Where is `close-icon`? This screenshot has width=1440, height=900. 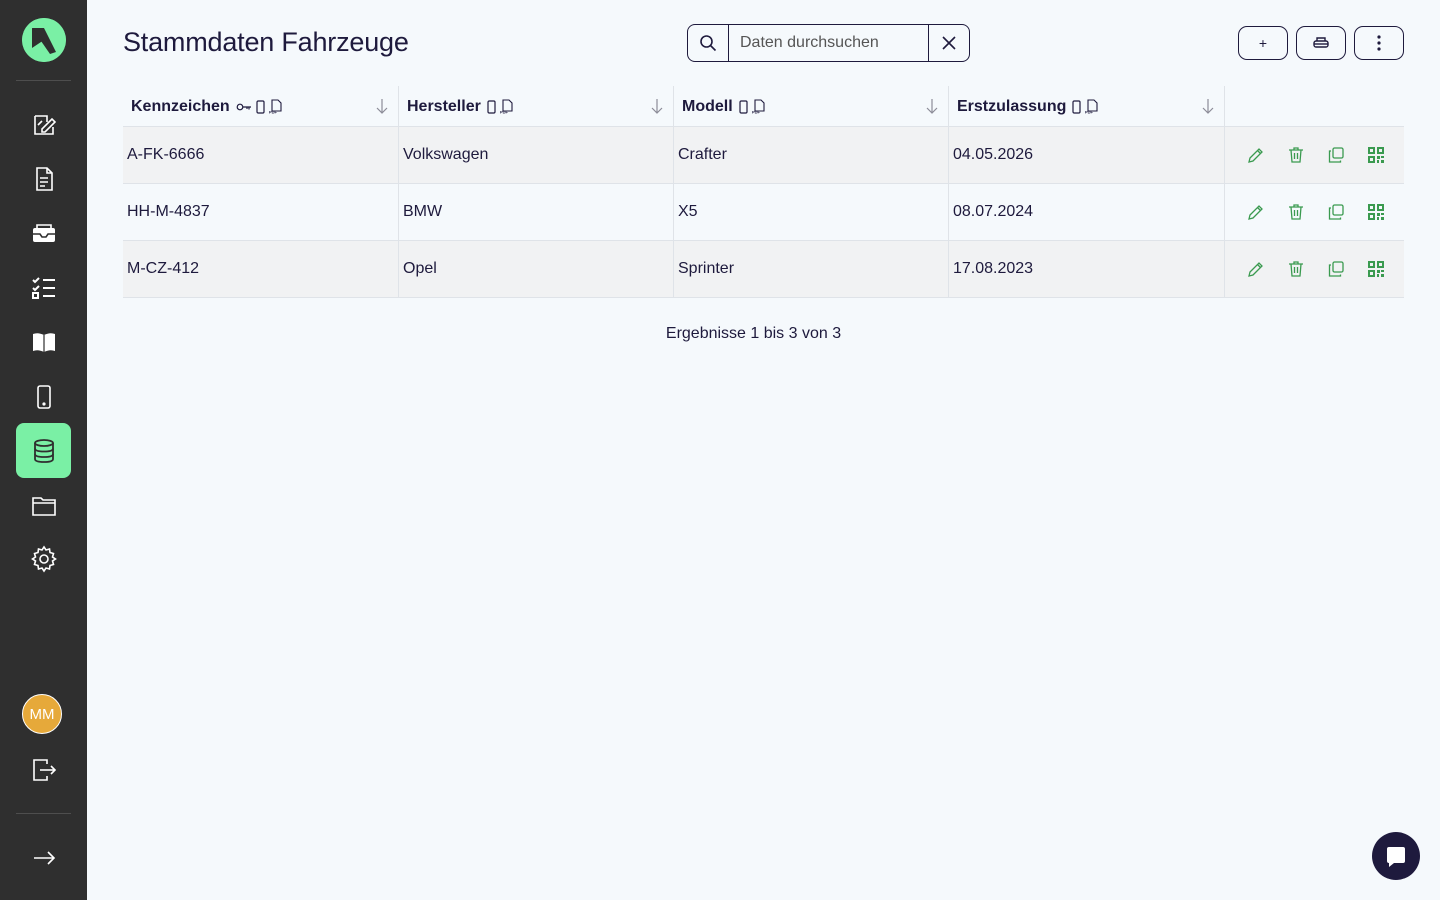 close-icon is located at coordinates (949, 43).